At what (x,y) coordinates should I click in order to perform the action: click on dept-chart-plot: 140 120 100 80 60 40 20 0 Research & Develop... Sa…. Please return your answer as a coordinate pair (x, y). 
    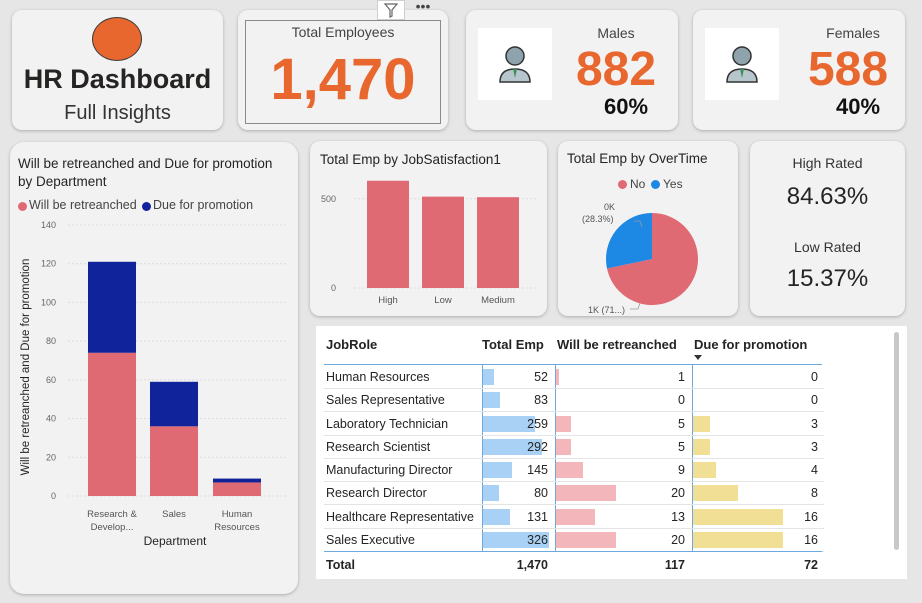
    Looking at the image, I should click on (164, 376).